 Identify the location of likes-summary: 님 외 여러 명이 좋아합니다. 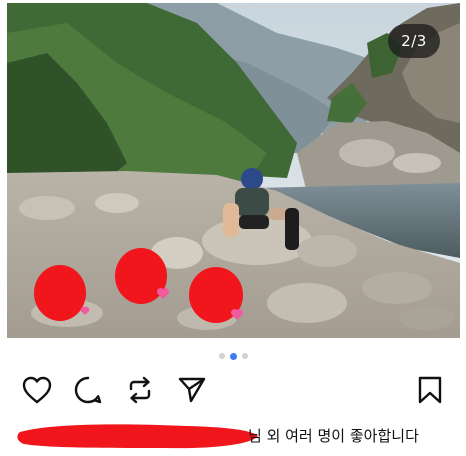
(236, 435).